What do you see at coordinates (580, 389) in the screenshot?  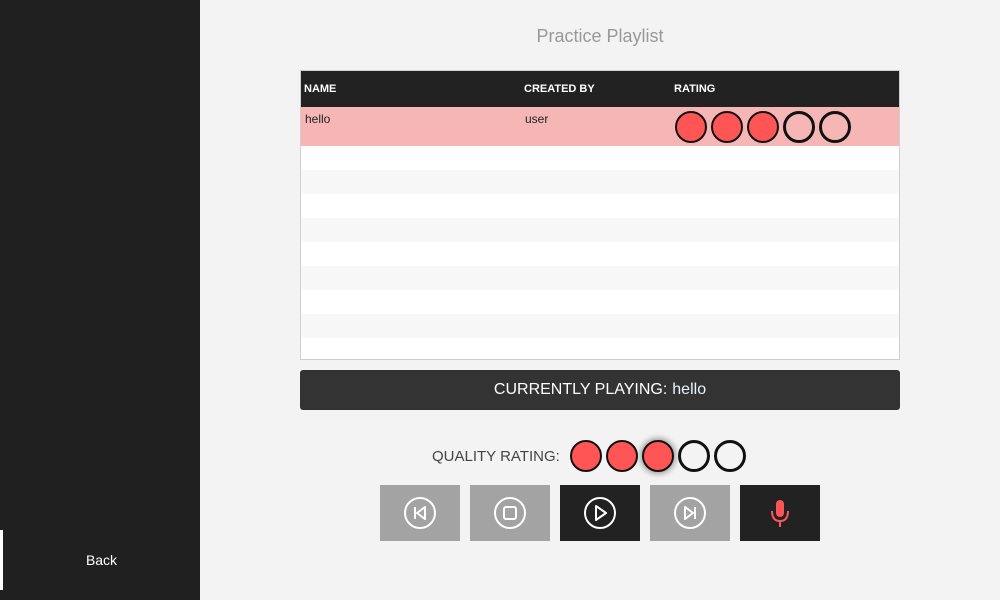 I see `now-playing-label: CURRENTLY PLAYING:` at bounding box center [580, 389].